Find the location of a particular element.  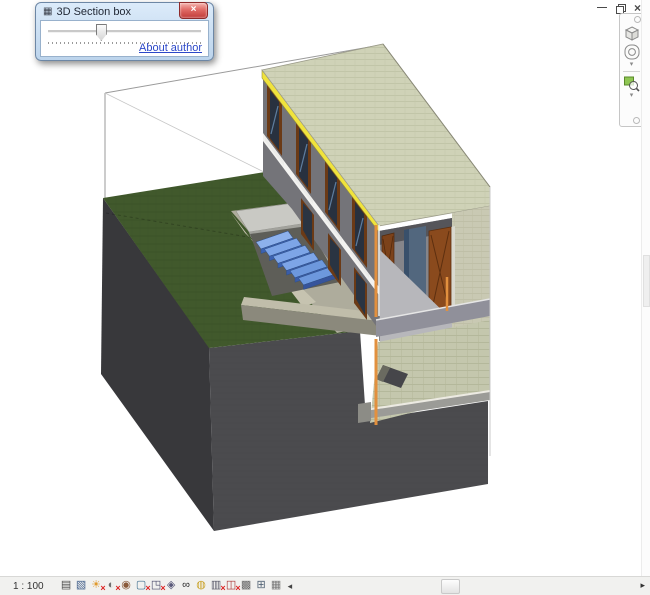

show-analytical-model-icon: ◫ × is located at coordinates (233, 586).